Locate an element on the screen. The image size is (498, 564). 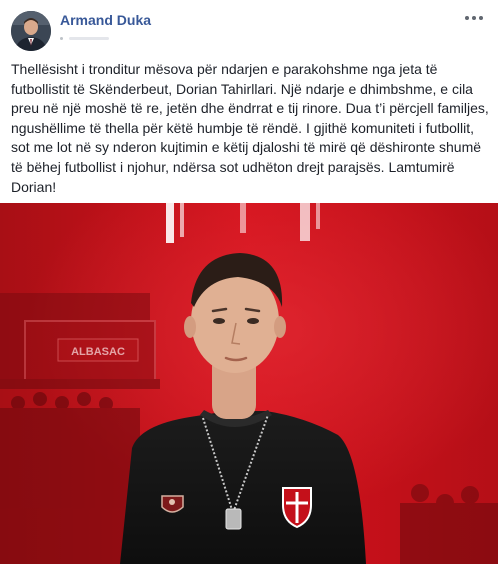
sponsor-logo is located at coordinates (172, 504).